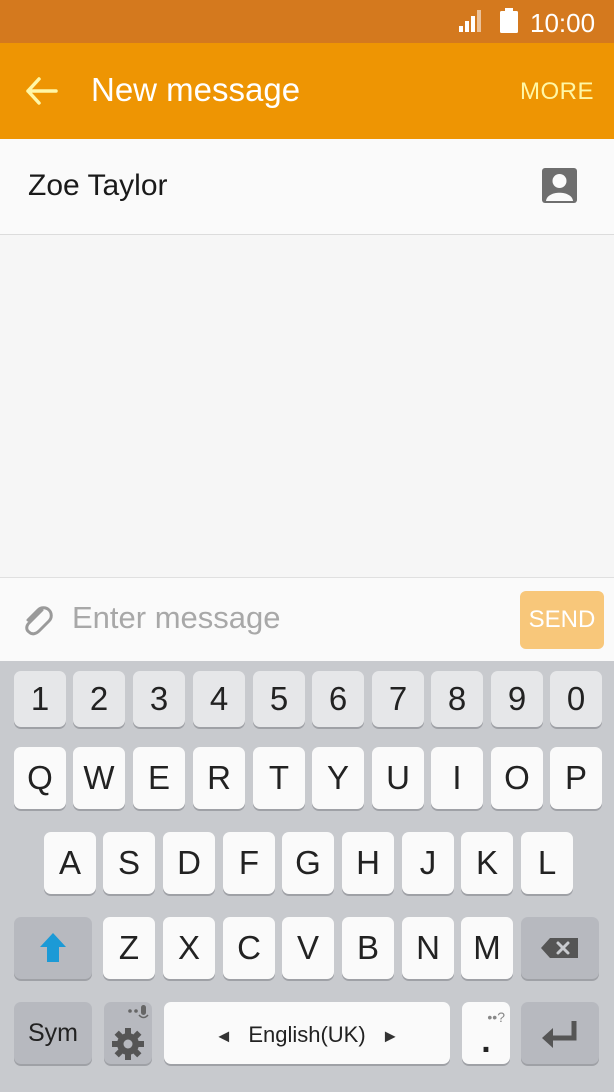  I want to click on settings-key, so click(128, 1033).